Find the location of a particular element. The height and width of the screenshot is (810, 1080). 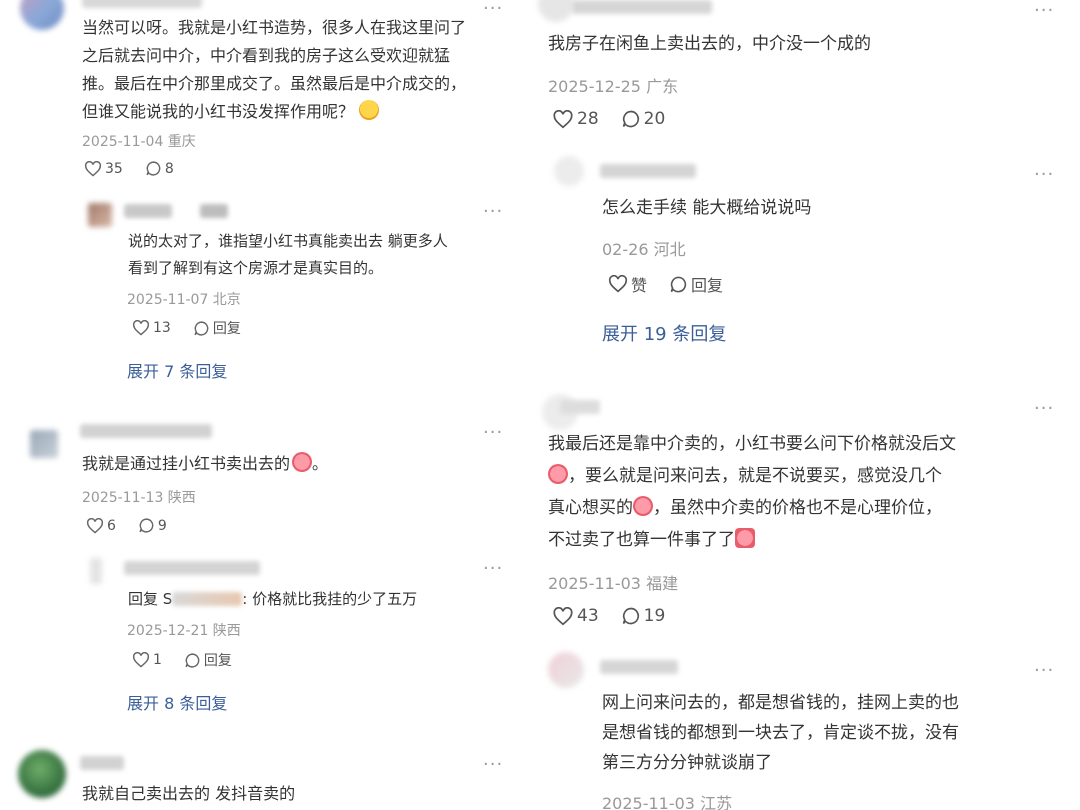

like-button: 35 is located at coordinates (103, 168).